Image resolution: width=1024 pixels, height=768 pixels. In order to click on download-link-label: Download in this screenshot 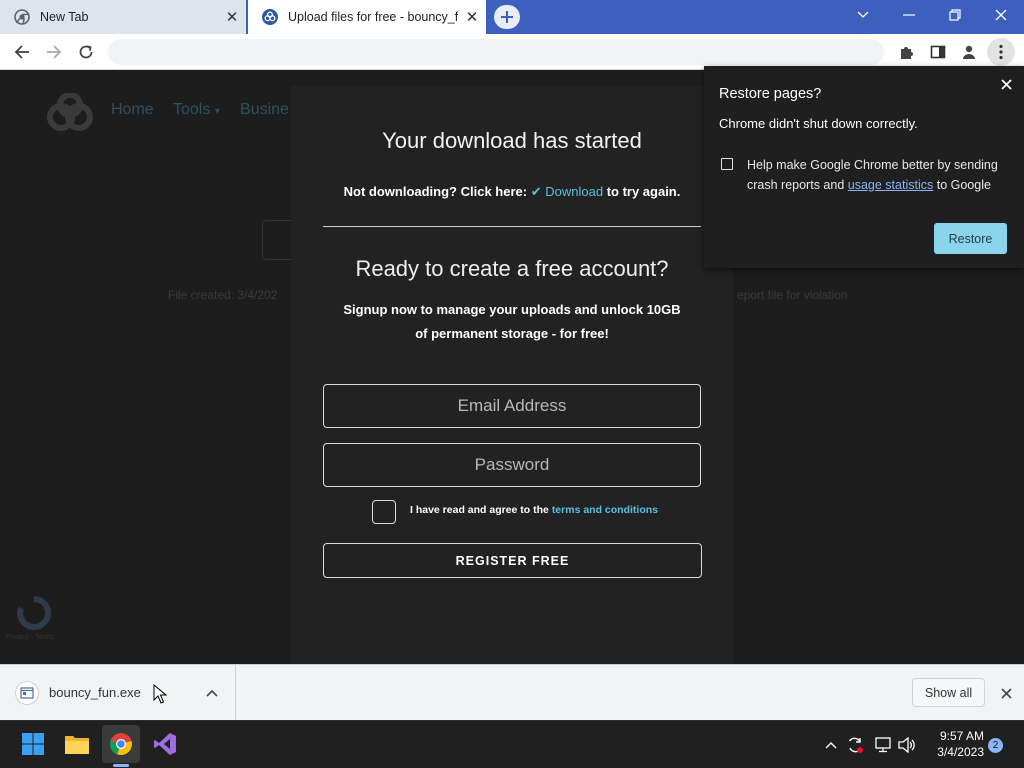, I will do `click(574, 191)`.